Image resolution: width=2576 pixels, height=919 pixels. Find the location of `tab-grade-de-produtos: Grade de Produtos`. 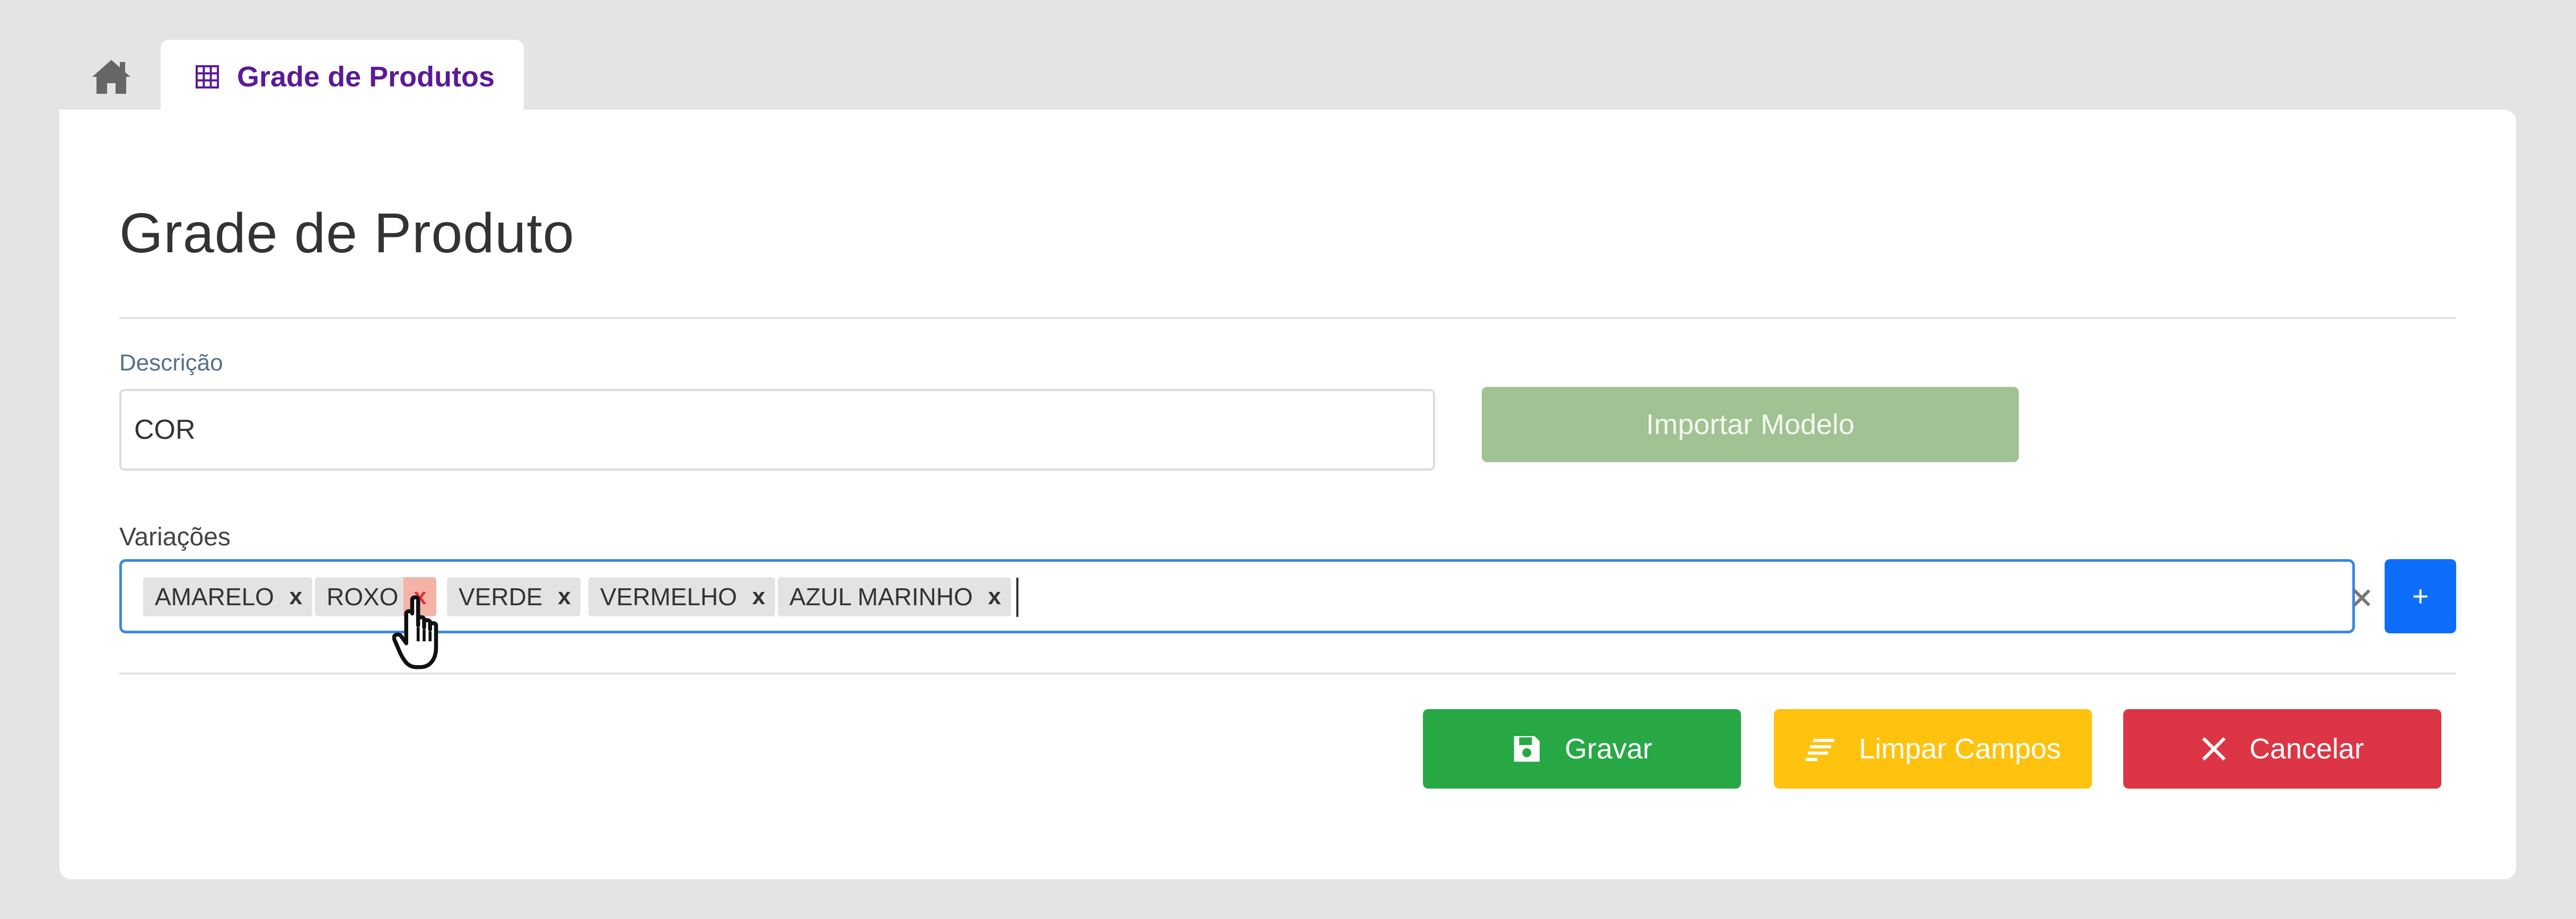

tab-grade-de-produtos: Grade de Produtos is located at coordinates (342, 77).